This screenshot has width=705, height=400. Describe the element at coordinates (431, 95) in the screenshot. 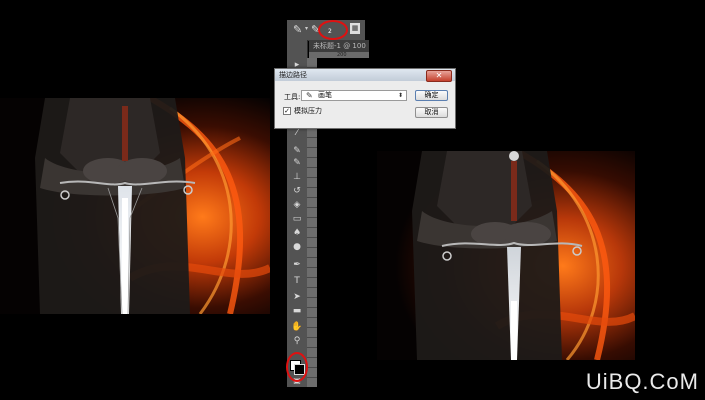

I see `ok-button: 确定` at that location.